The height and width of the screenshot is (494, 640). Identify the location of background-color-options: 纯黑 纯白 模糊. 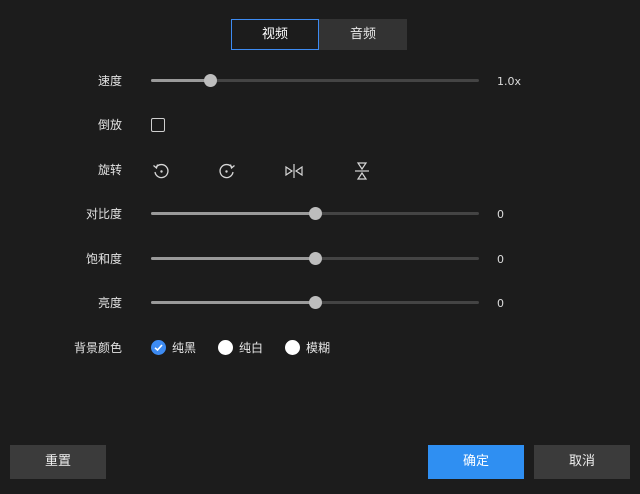
(251, 347).